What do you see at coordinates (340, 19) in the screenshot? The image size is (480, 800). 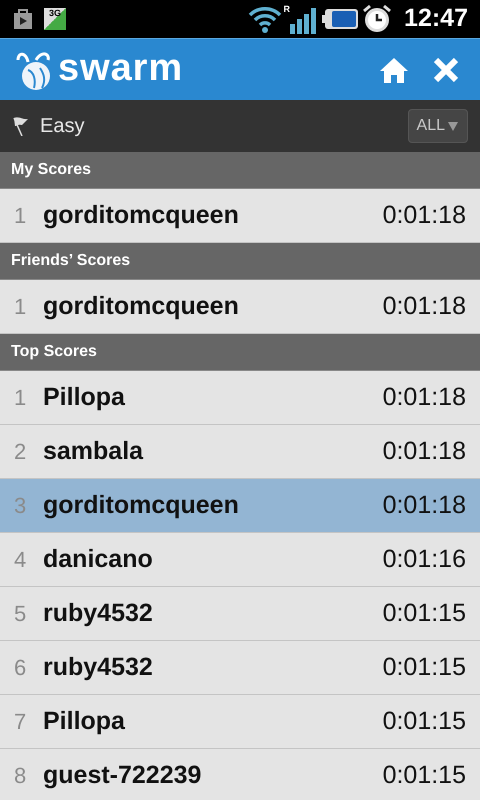 I see `battery-icon` at bounding box center [340, 19].